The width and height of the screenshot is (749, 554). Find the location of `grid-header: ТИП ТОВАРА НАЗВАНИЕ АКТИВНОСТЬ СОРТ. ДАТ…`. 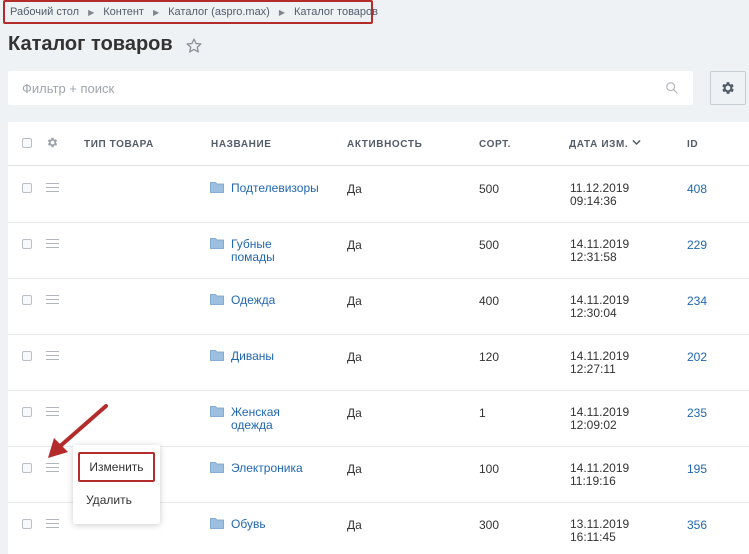

grid-header: ТИП ТОВАРА НАЗВАНИЕ АКТИВНОСТЬ СОРТ. ДАТ… is located at coordinates (378, 144).